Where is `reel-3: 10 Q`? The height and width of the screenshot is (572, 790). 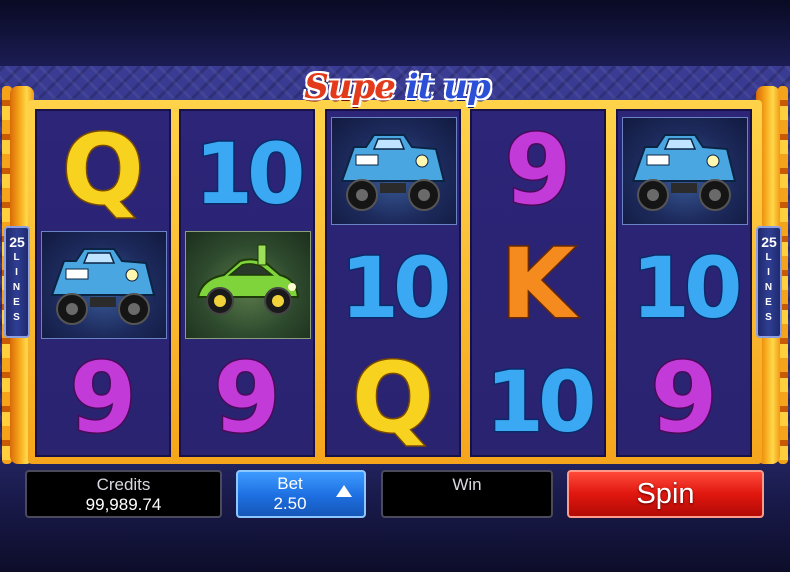 reel-3: 10 Q is located at coordinates (393, 283).